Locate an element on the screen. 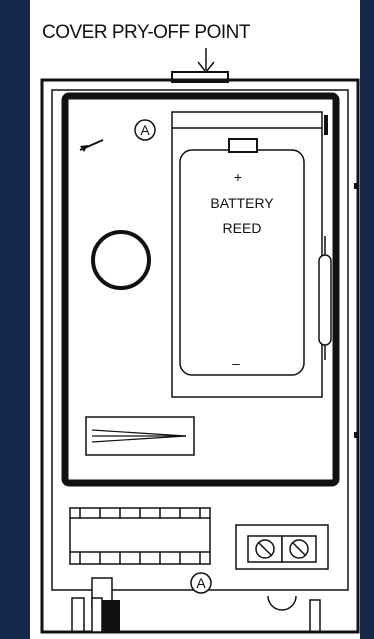 This screenshot has width=374, height=639. bottom-latch-left is located at coordinates (95, 605).